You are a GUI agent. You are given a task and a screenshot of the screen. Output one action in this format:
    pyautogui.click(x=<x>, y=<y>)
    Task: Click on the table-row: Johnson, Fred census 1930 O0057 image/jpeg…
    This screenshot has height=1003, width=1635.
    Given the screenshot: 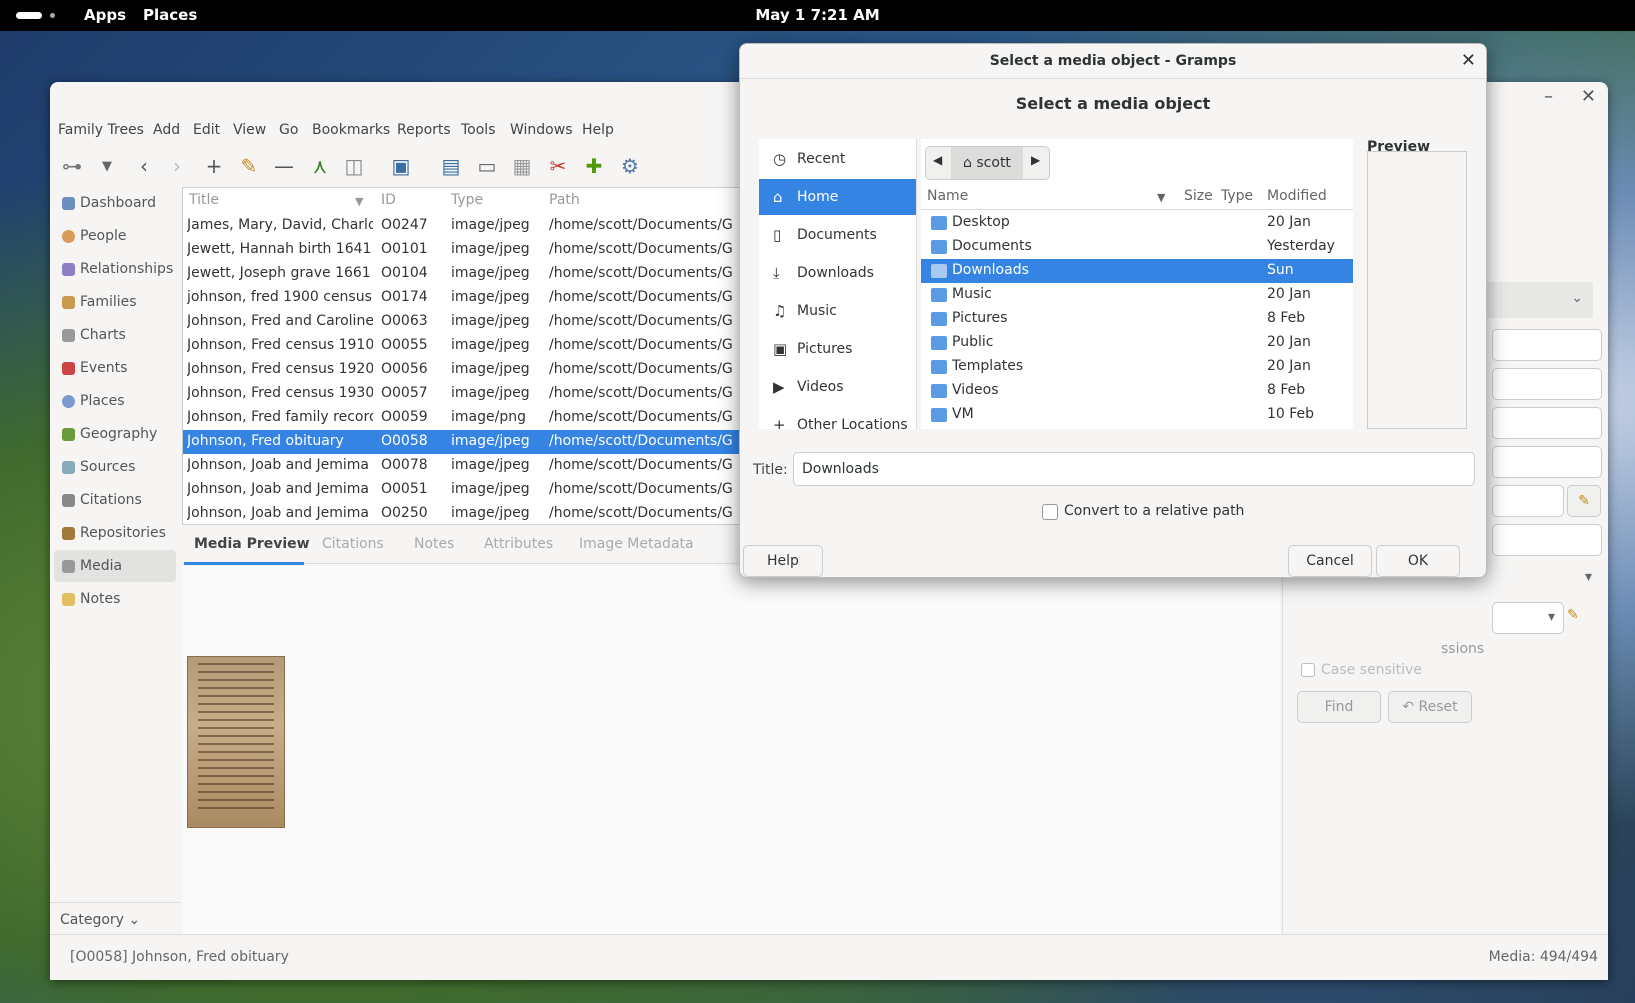 What is the action you would take?
    pyautogui.click(x=487, y=394)
    